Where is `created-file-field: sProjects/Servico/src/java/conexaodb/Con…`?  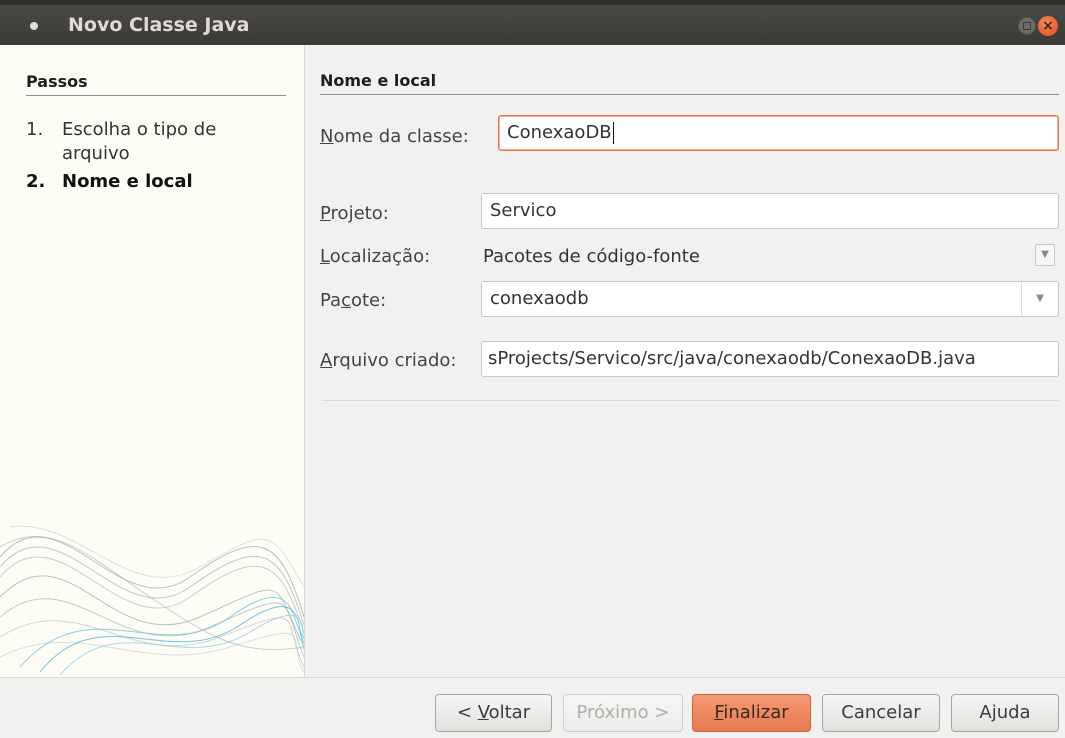
created-file-field: sProjects/Servico/src/java/conexaodb/Con… is located at coordinates (770, 359).